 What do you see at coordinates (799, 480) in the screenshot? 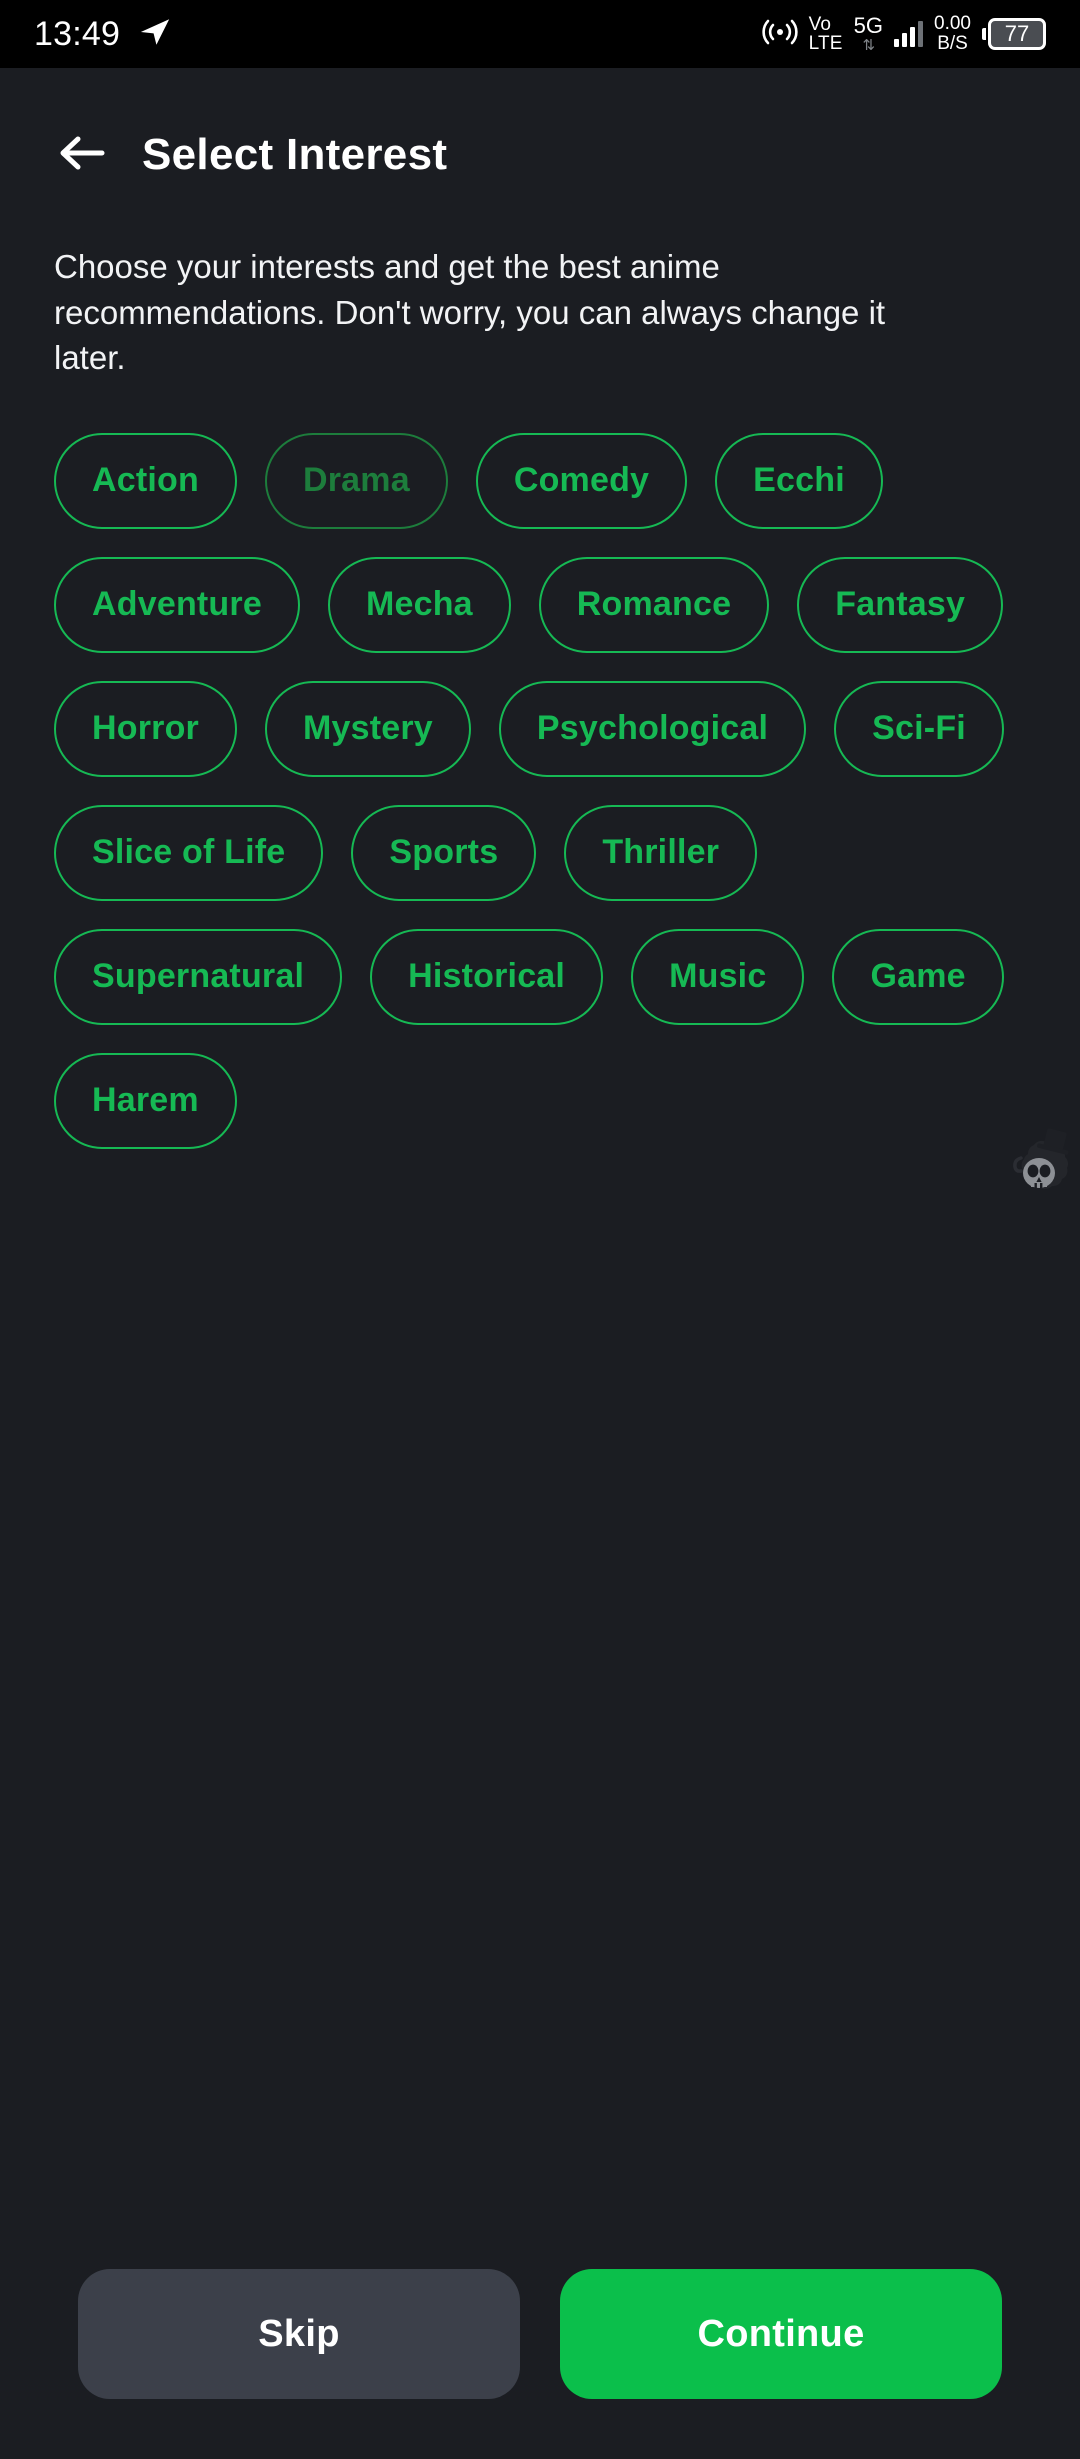
I see `interest-chip-ecchi: Ecchi` at bounding box center [799, 480].